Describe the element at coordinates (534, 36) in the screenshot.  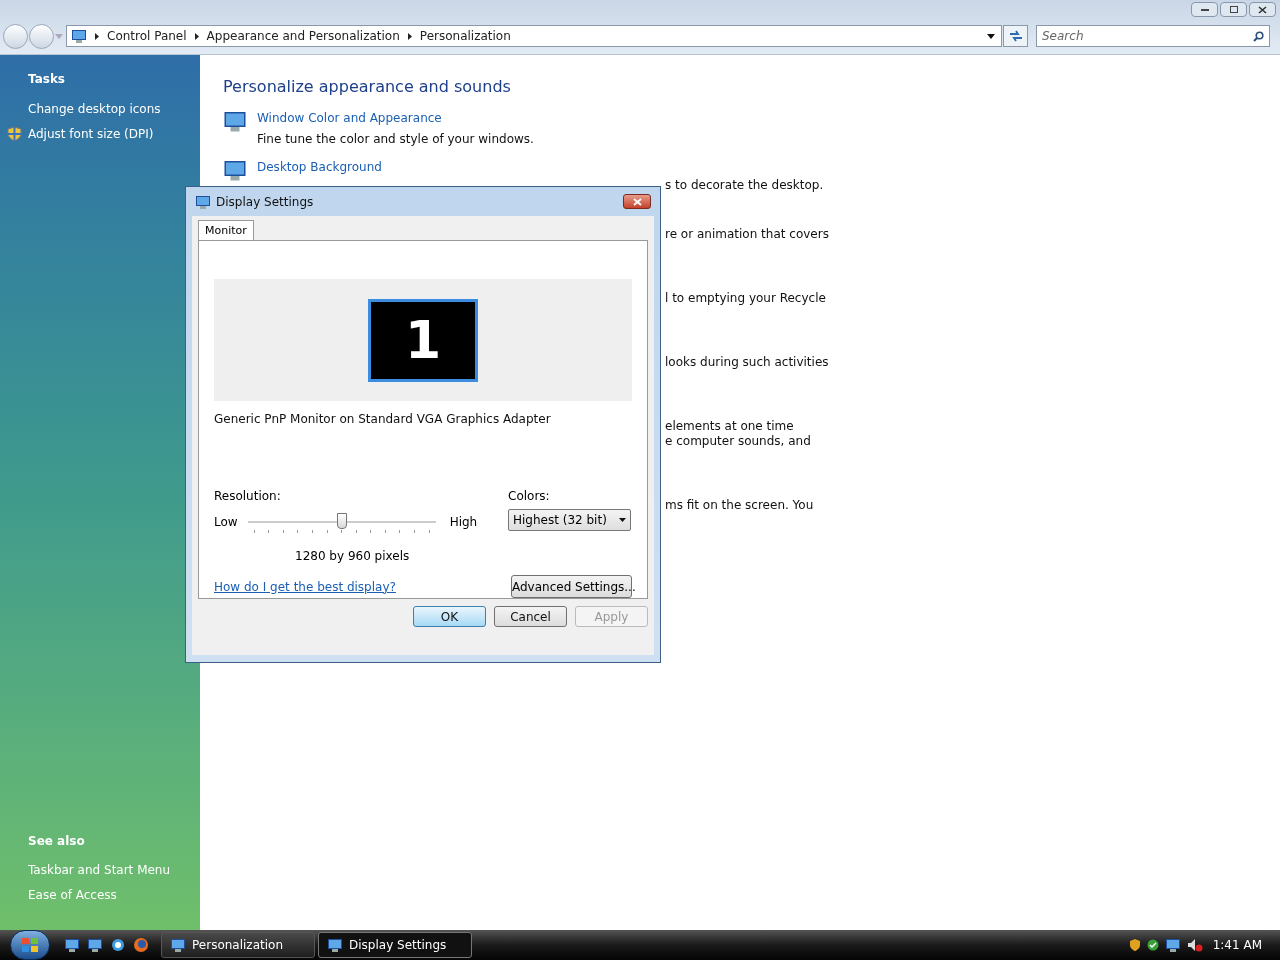
I see `address-bar: Control Panel Appearance and Personalization Personalization` at that location.